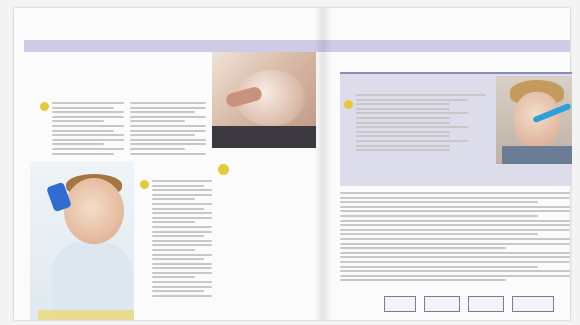 The image size is (580, 325). What do you see at coordinates (297, 46) in the screenshot?
I see `header-color-band` at bounding box center [297, 46].